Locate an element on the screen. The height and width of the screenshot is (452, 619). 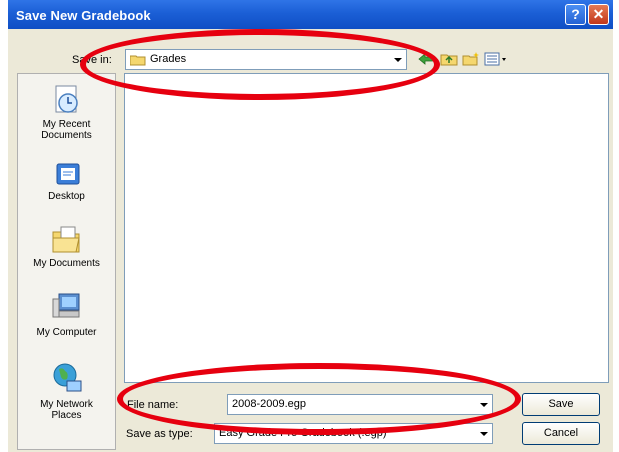
folder-icon is located at coordinates (138, 60).